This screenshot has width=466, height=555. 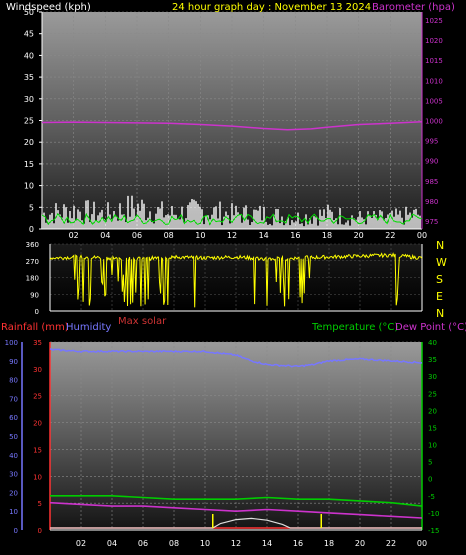 I want to click on rain-tick: 5, so click(x=40, y=504).